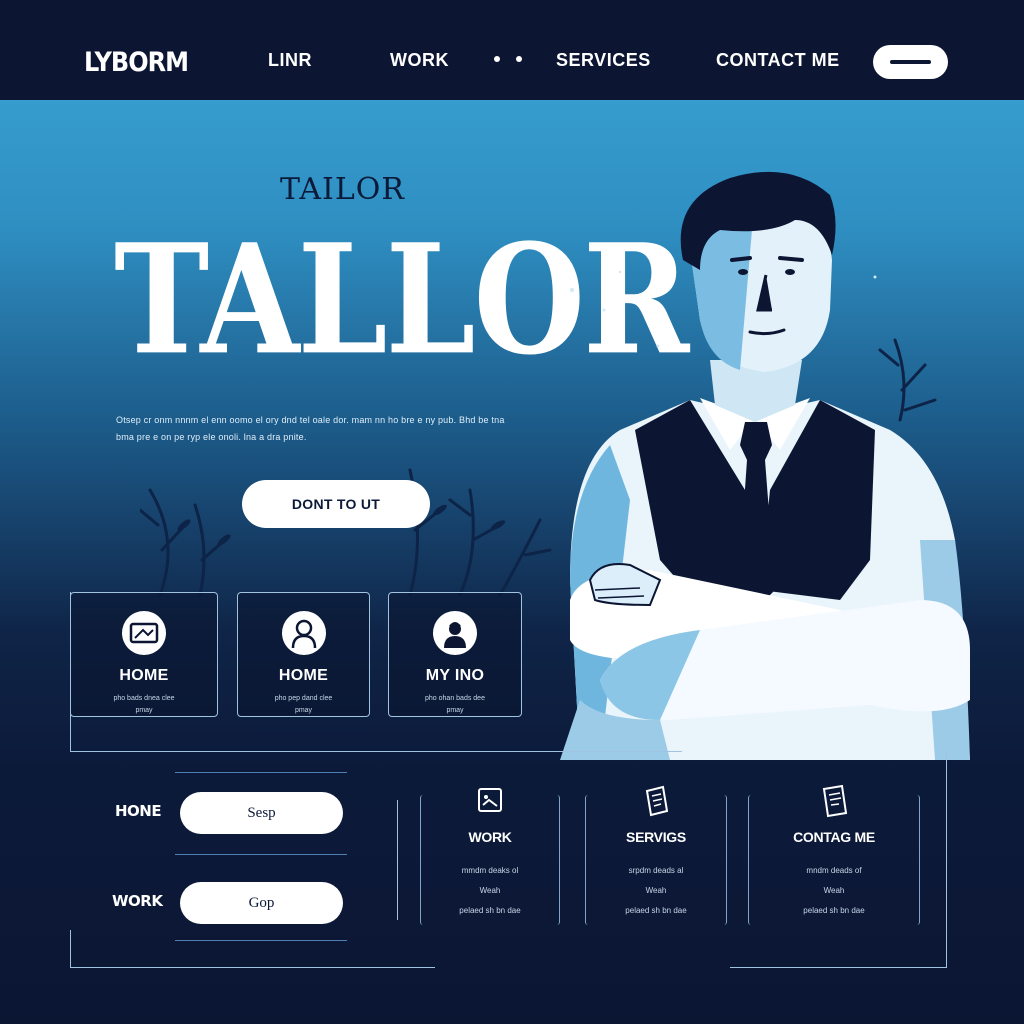  I want to click on photo-icon, so click(490, 800).